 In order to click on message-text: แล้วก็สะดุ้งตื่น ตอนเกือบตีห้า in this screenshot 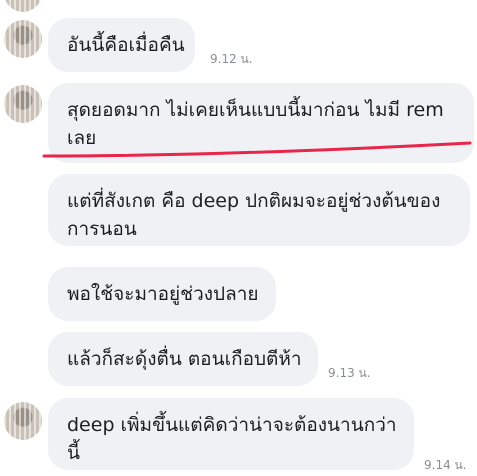, I will do `click(184, 359)`.